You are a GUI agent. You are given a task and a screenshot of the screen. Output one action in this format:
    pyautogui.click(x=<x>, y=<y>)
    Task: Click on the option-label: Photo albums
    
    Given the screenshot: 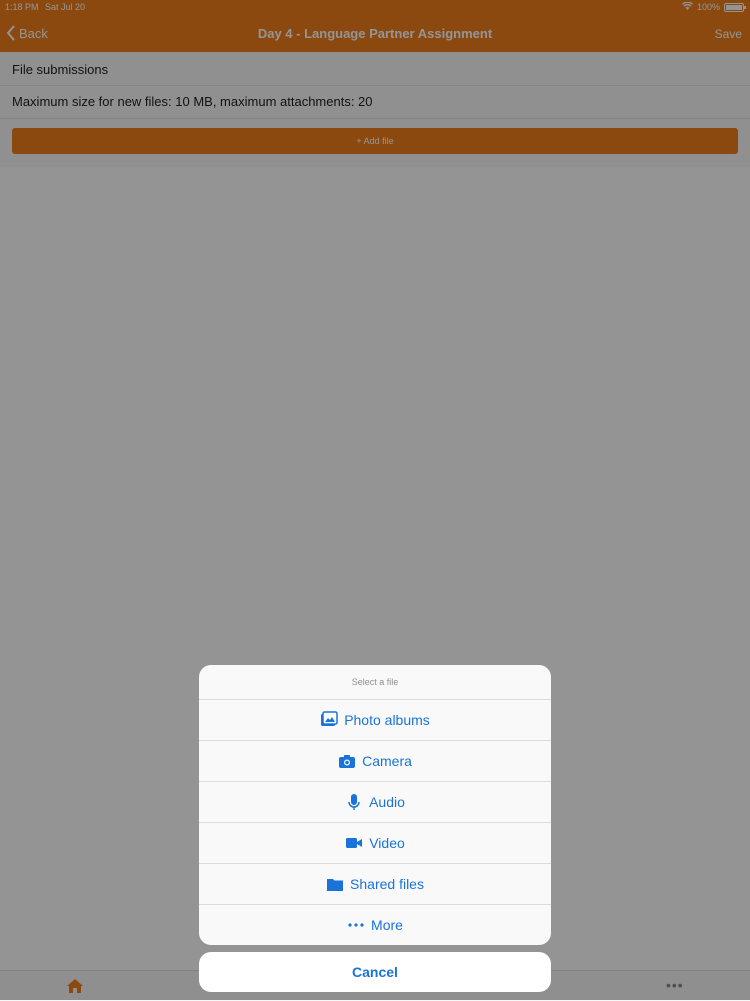 What is the action you would take?
    pyautogui.click(x=387, y=720)
    